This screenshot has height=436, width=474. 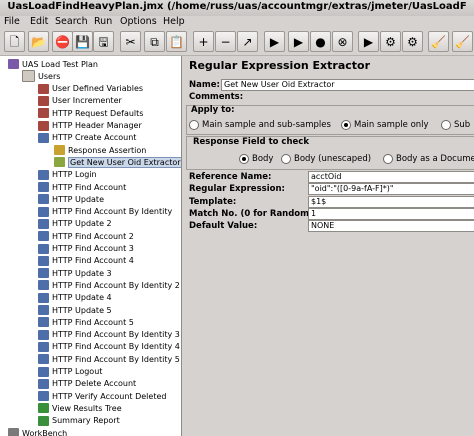 I want to click on stop-icon: ⛔, so click(x=62, y=41).